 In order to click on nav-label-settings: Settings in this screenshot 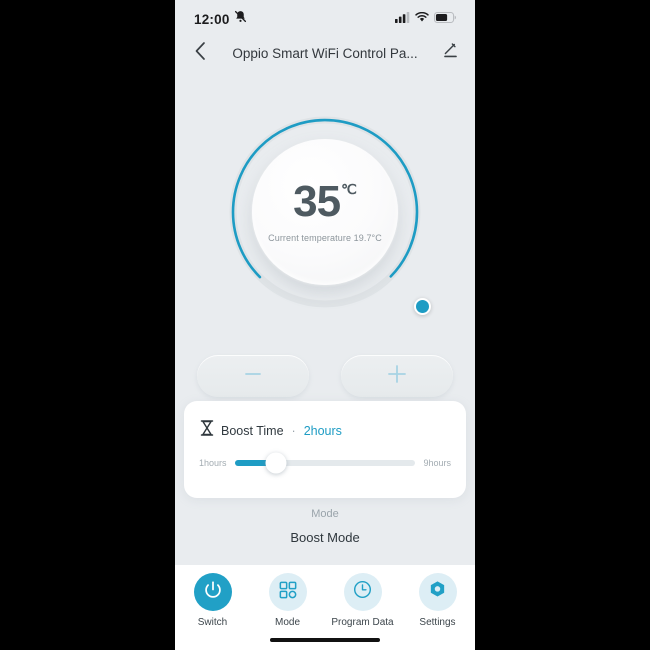, I will do `click(437, 622)`.